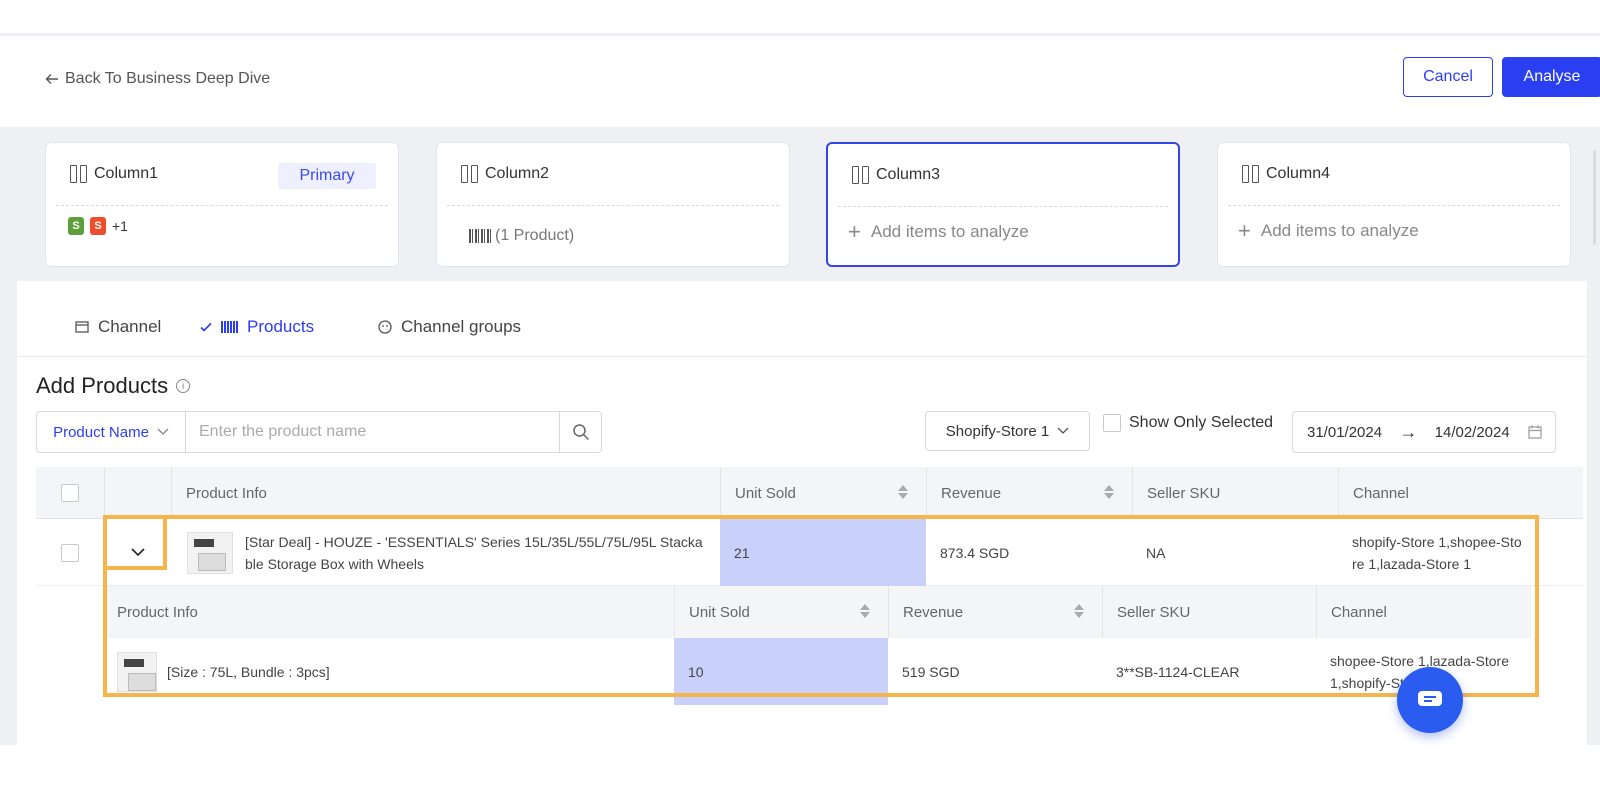 The height and width of the screenshot is (800, 1600). Describe the element at coordinates (1408, 431) in the screenshot. I see `date-arrow: →` at that location.